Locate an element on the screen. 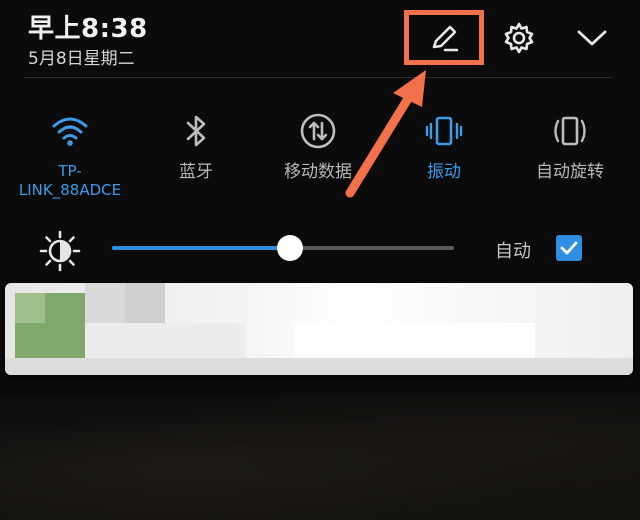 The image size is (640, 520). tile-bluetooth-label: 蓝牙 is located at coordinates (196, 172).